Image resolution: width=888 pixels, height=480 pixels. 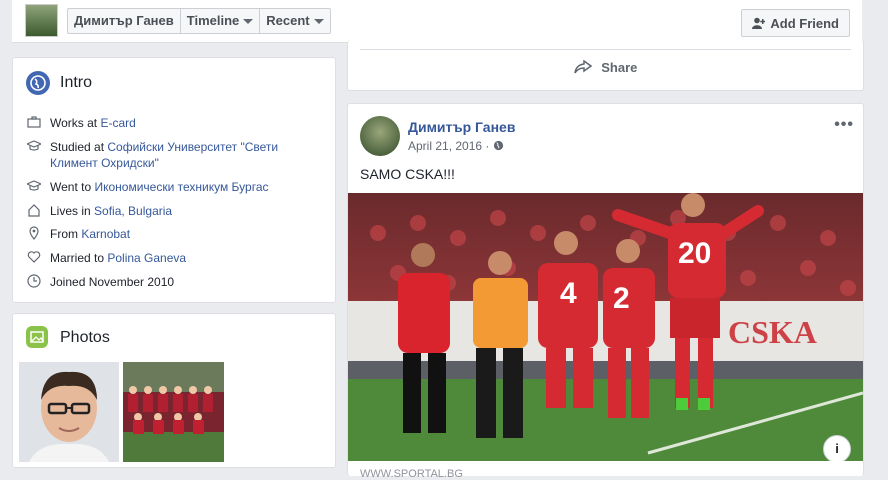 I want to click on add-friend-button: Add Friend, so click(x=795, y=23).